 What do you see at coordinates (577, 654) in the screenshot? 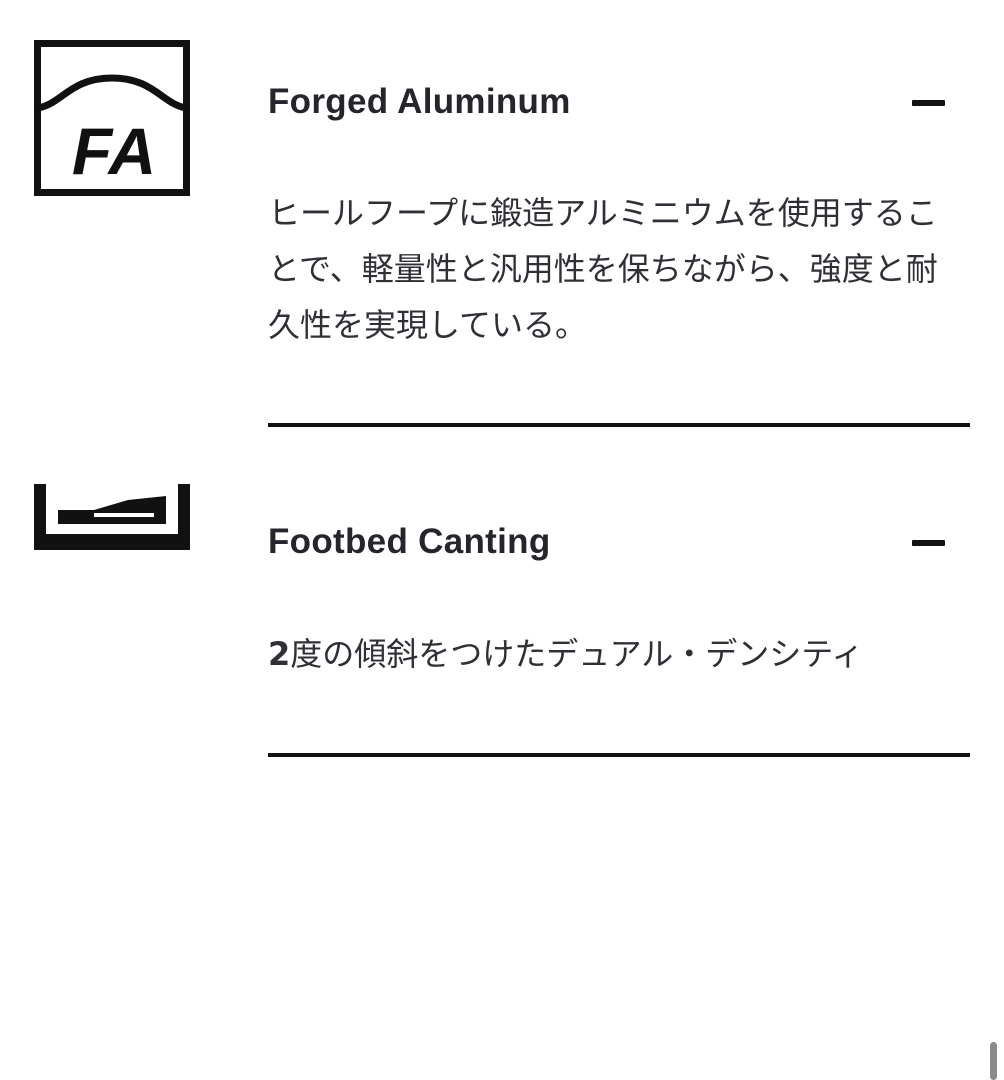
I see `description-text: 度の傾斜をつけたデュアル・デンシティ` at bounding box center [577, 654].